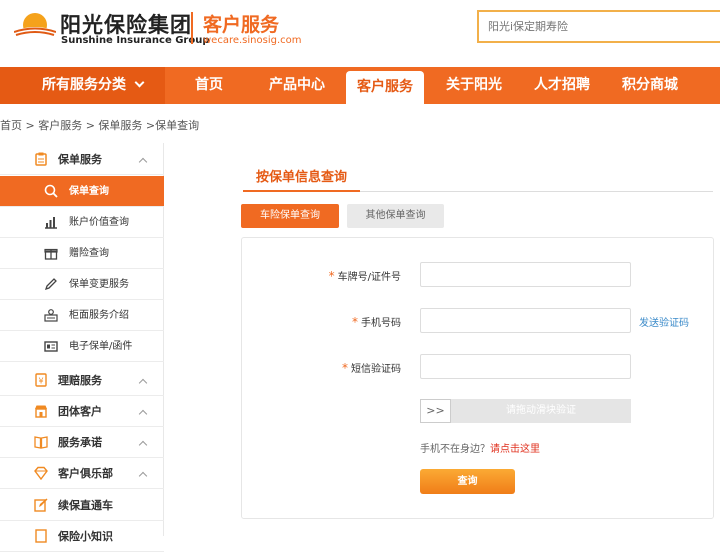 The image size is (720, 552). What do you see at coordinates (101, 346) in the screenshot?
I see `sidebar-item-label: 电子保单/函件` at bounding box center [101, 346].